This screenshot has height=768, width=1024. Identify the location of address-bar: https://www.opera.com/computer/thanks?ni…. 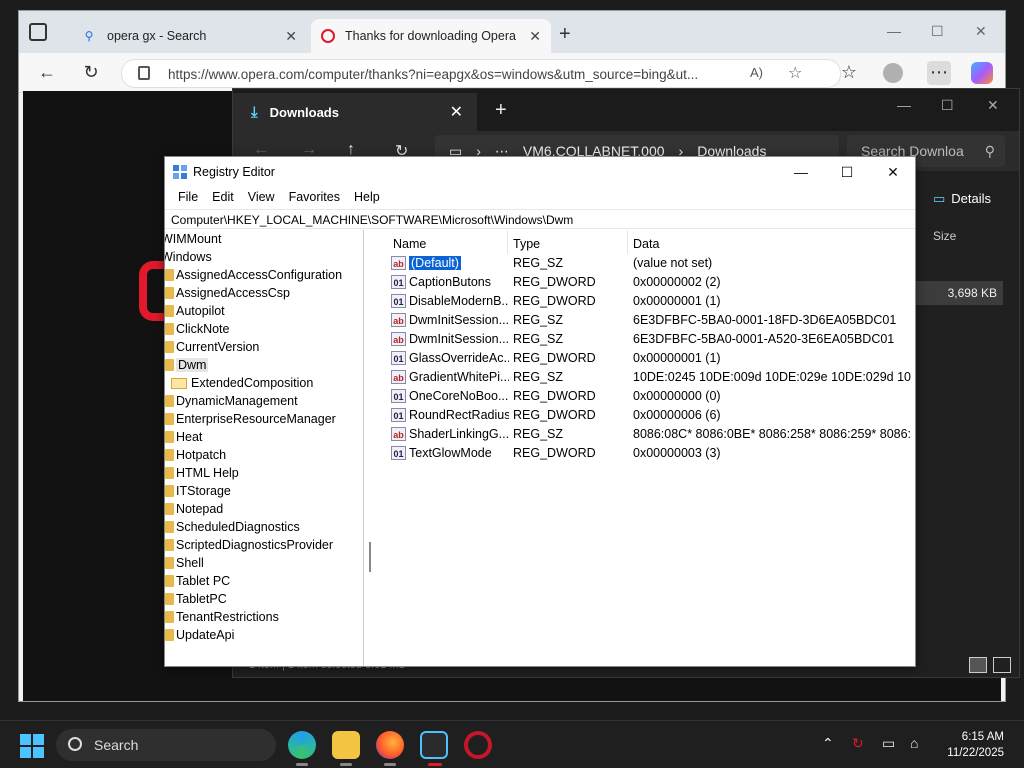
(481, 73).